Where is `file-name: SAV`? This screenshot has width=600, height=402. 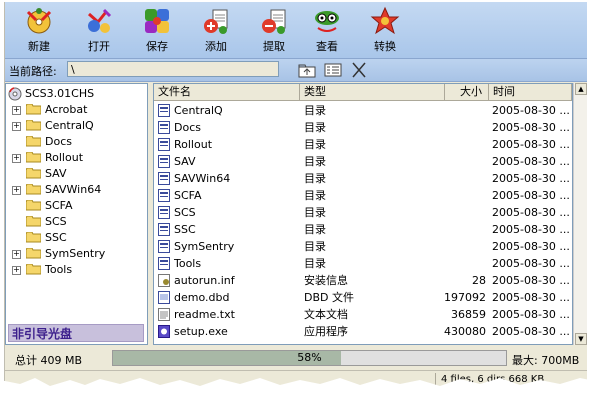
file-name: SAV is located at coordinates (185, 161).